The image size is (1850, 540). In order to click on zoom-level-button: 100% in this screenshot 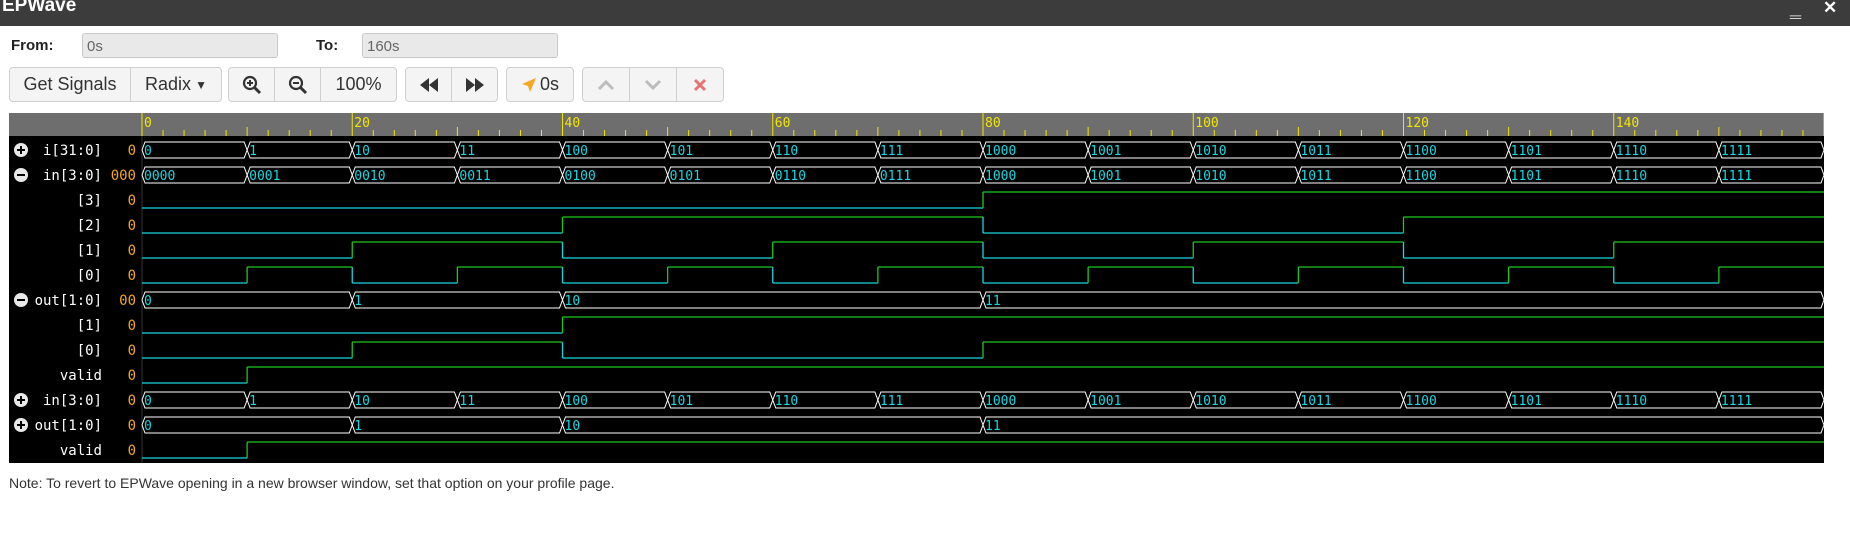, I will do `click(358, 84)`.